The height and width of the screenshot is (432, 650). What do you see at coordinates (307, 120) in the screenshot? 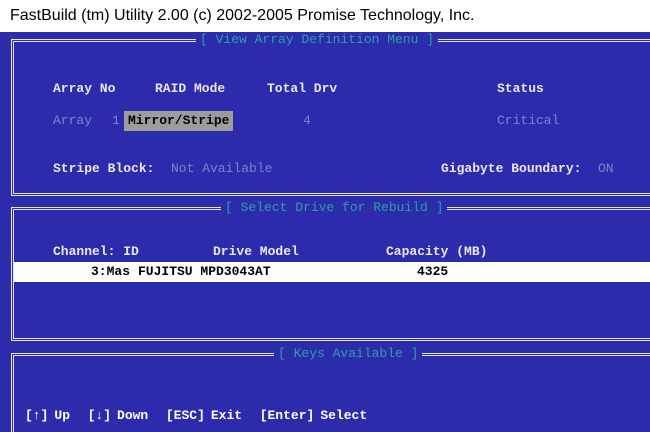
I see `total-drives-value: 4` at bounding box center [307, 120].